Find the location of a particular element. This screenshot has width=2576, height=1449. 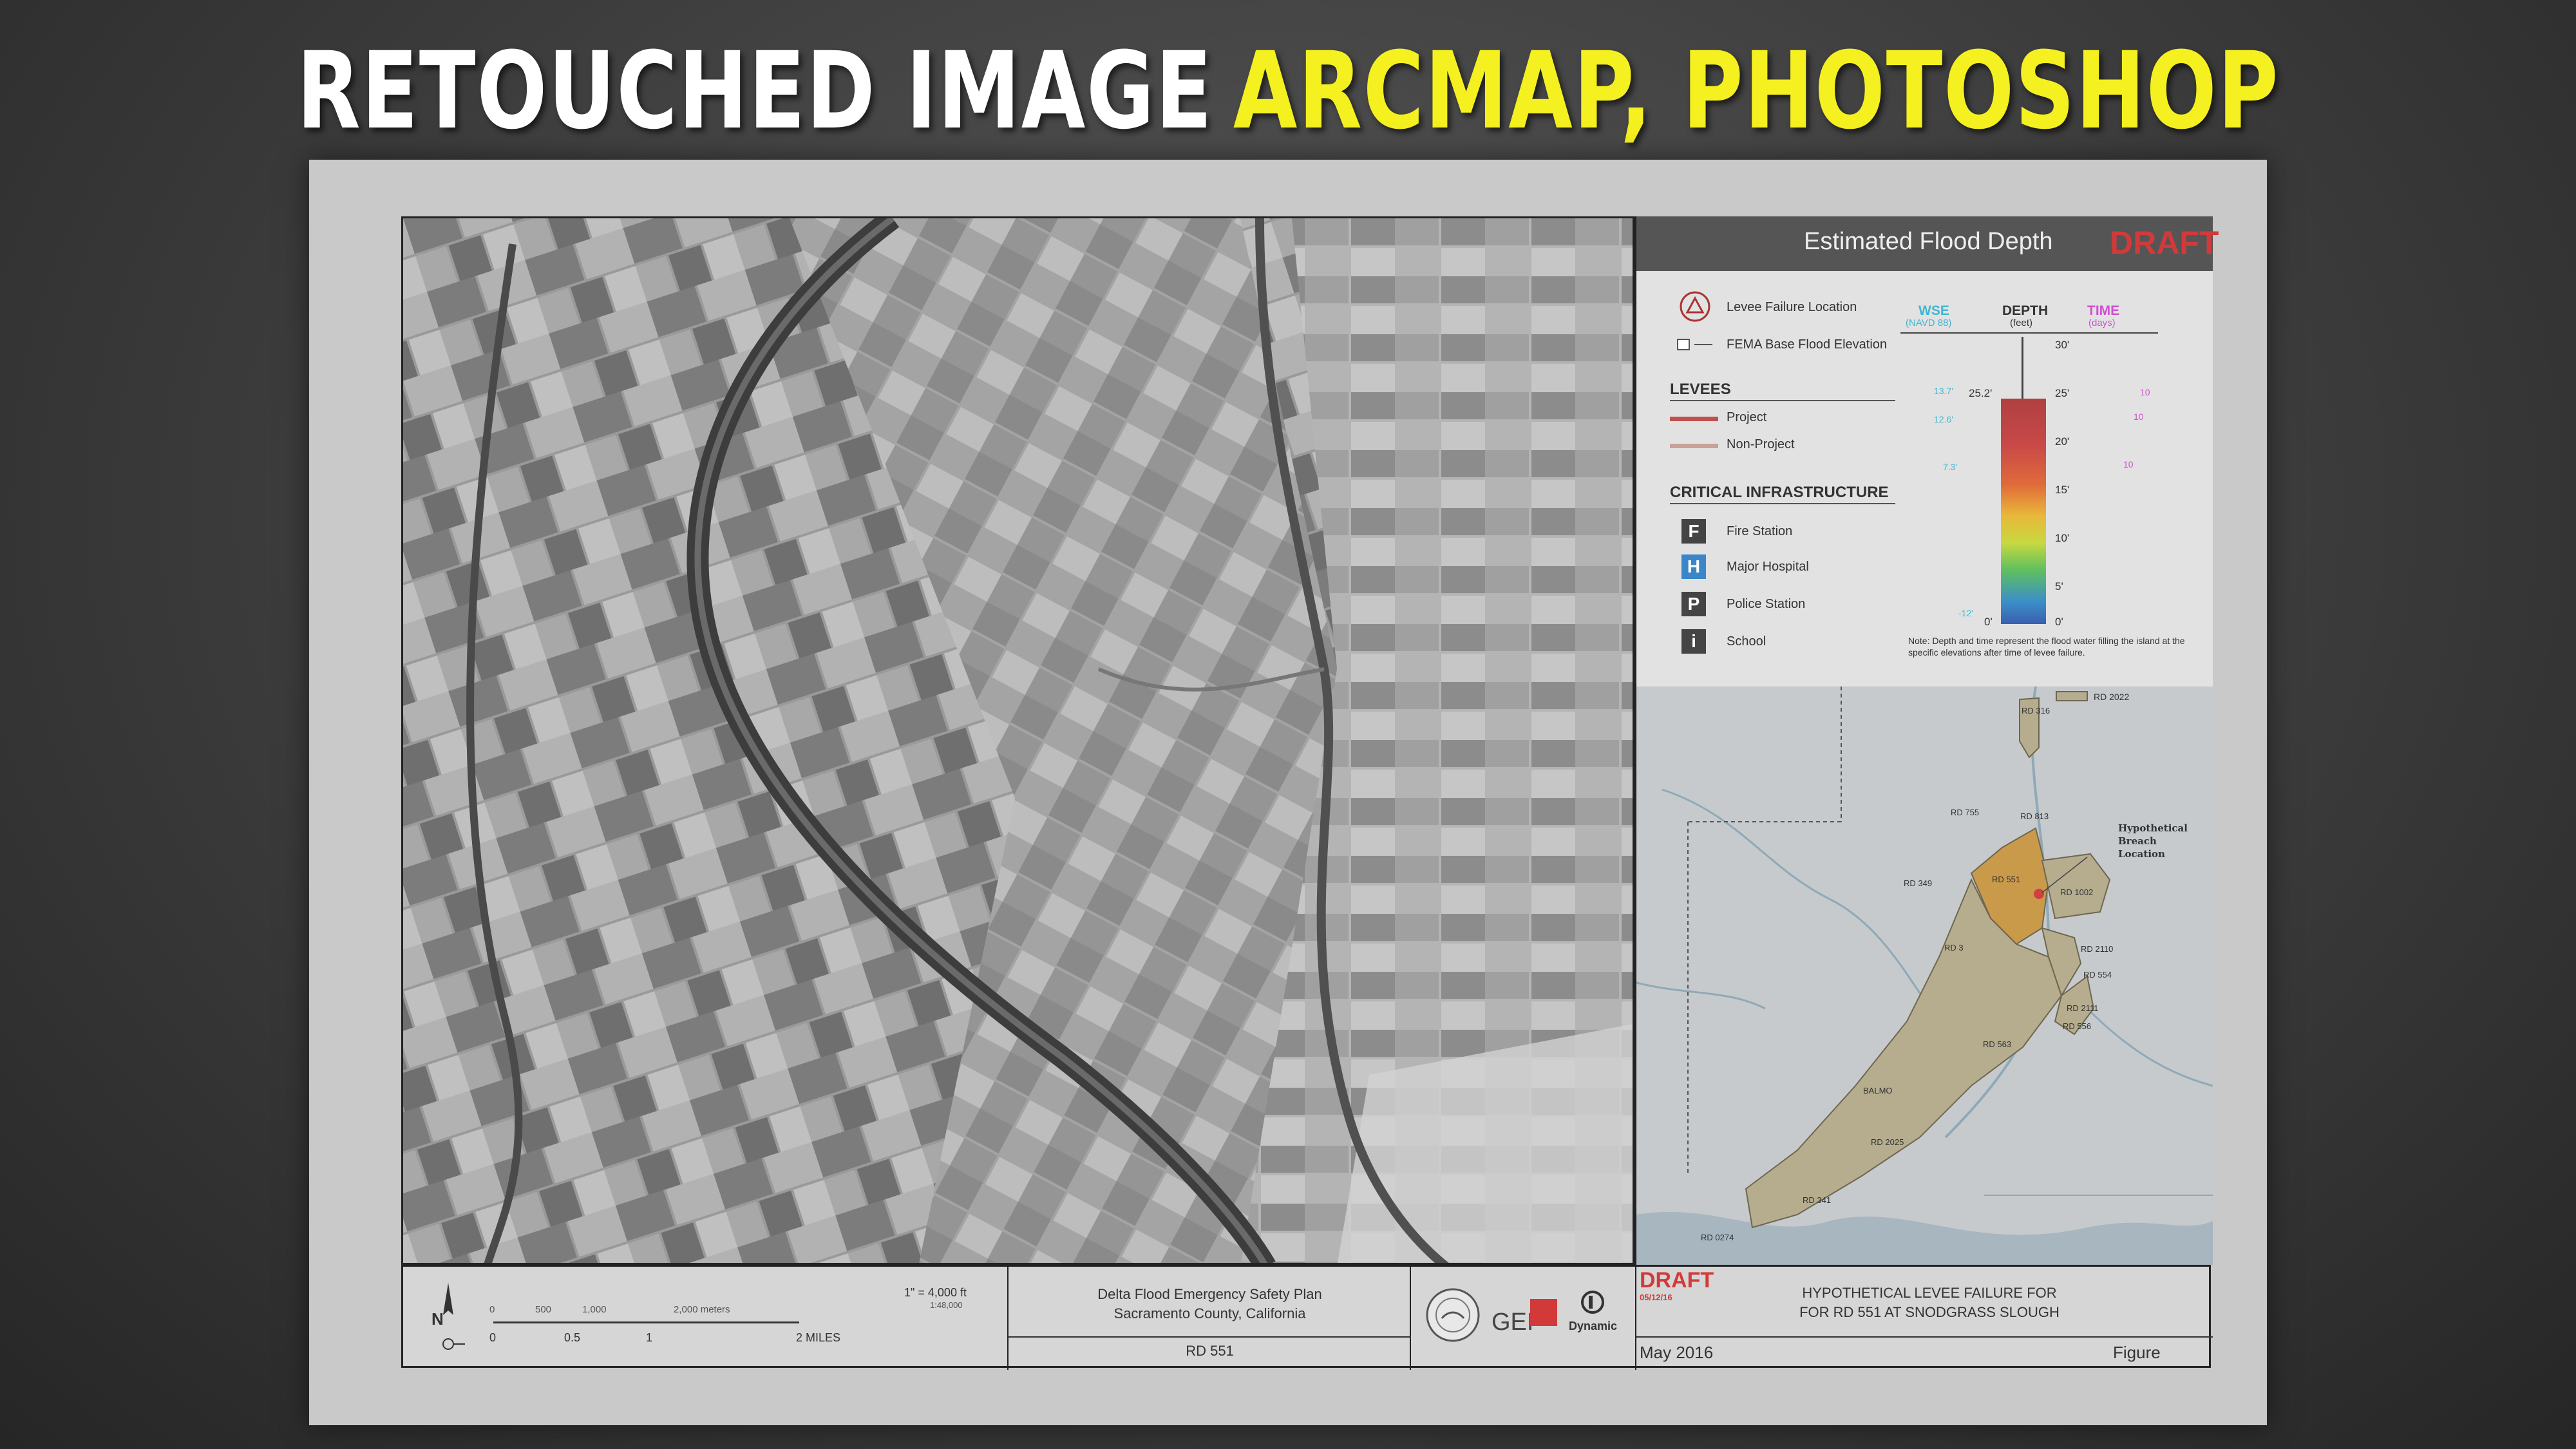

scale-bar is located at coordinates (646, 1322).